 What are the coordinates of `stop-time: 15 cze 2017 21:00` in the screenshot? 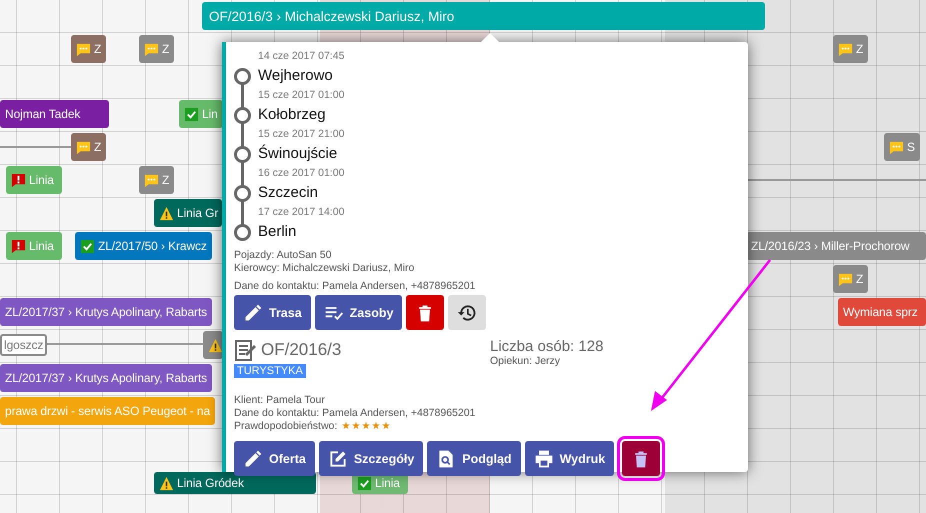 It's located at (302, 134).